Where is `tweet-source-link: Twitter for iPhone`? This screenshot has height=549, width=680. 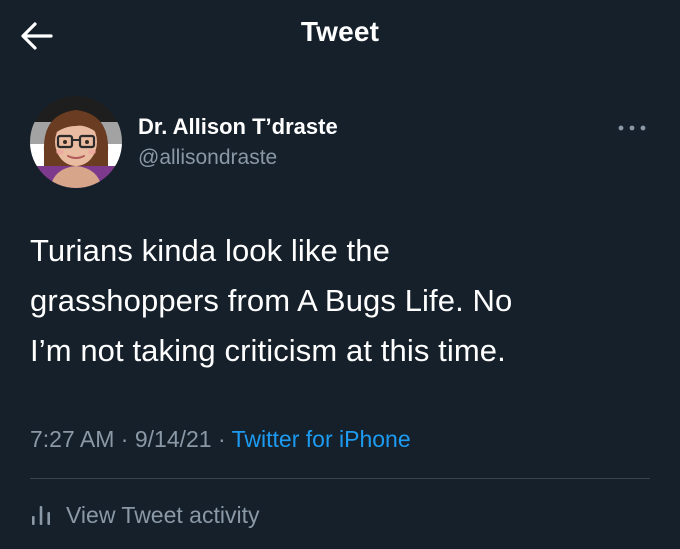
tweet-source-link: Twitter for iPhone is located at coordinates (321, 439).